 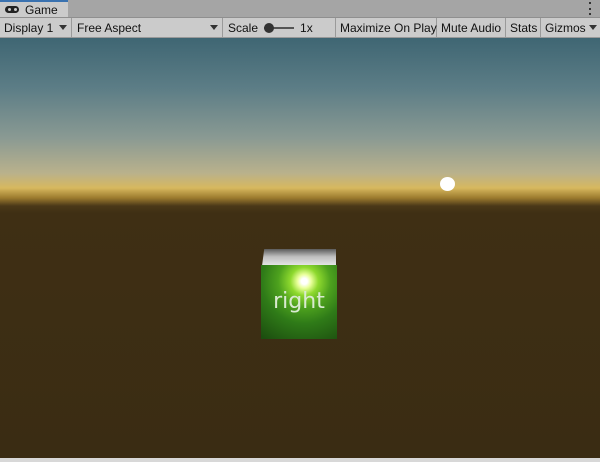 What do you see at coordinates (447, 184) in the screenshot?
I see `sun` at bounding box center [447, 184].